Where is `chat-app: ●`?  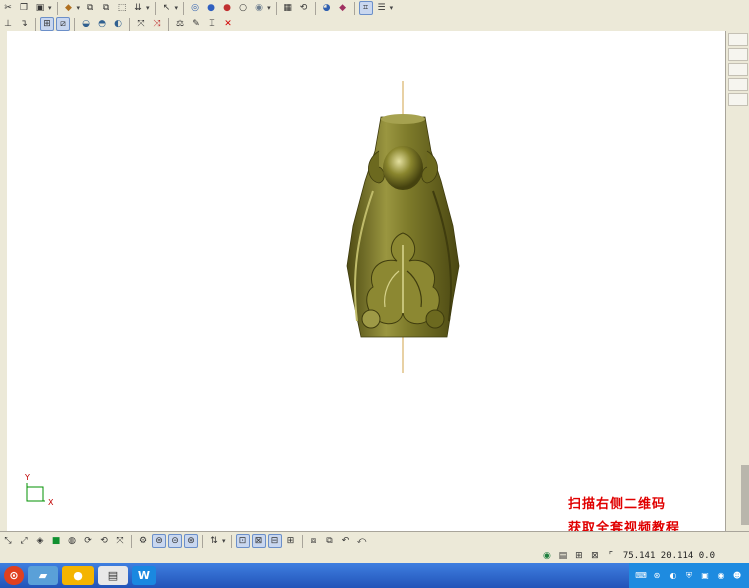 chat-app: ● is located at coordinates (78, 575).